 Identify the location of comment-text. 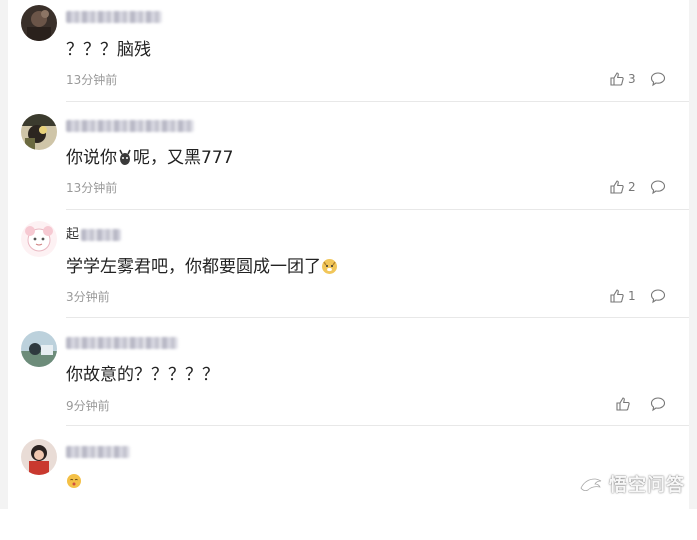
(74, 482).